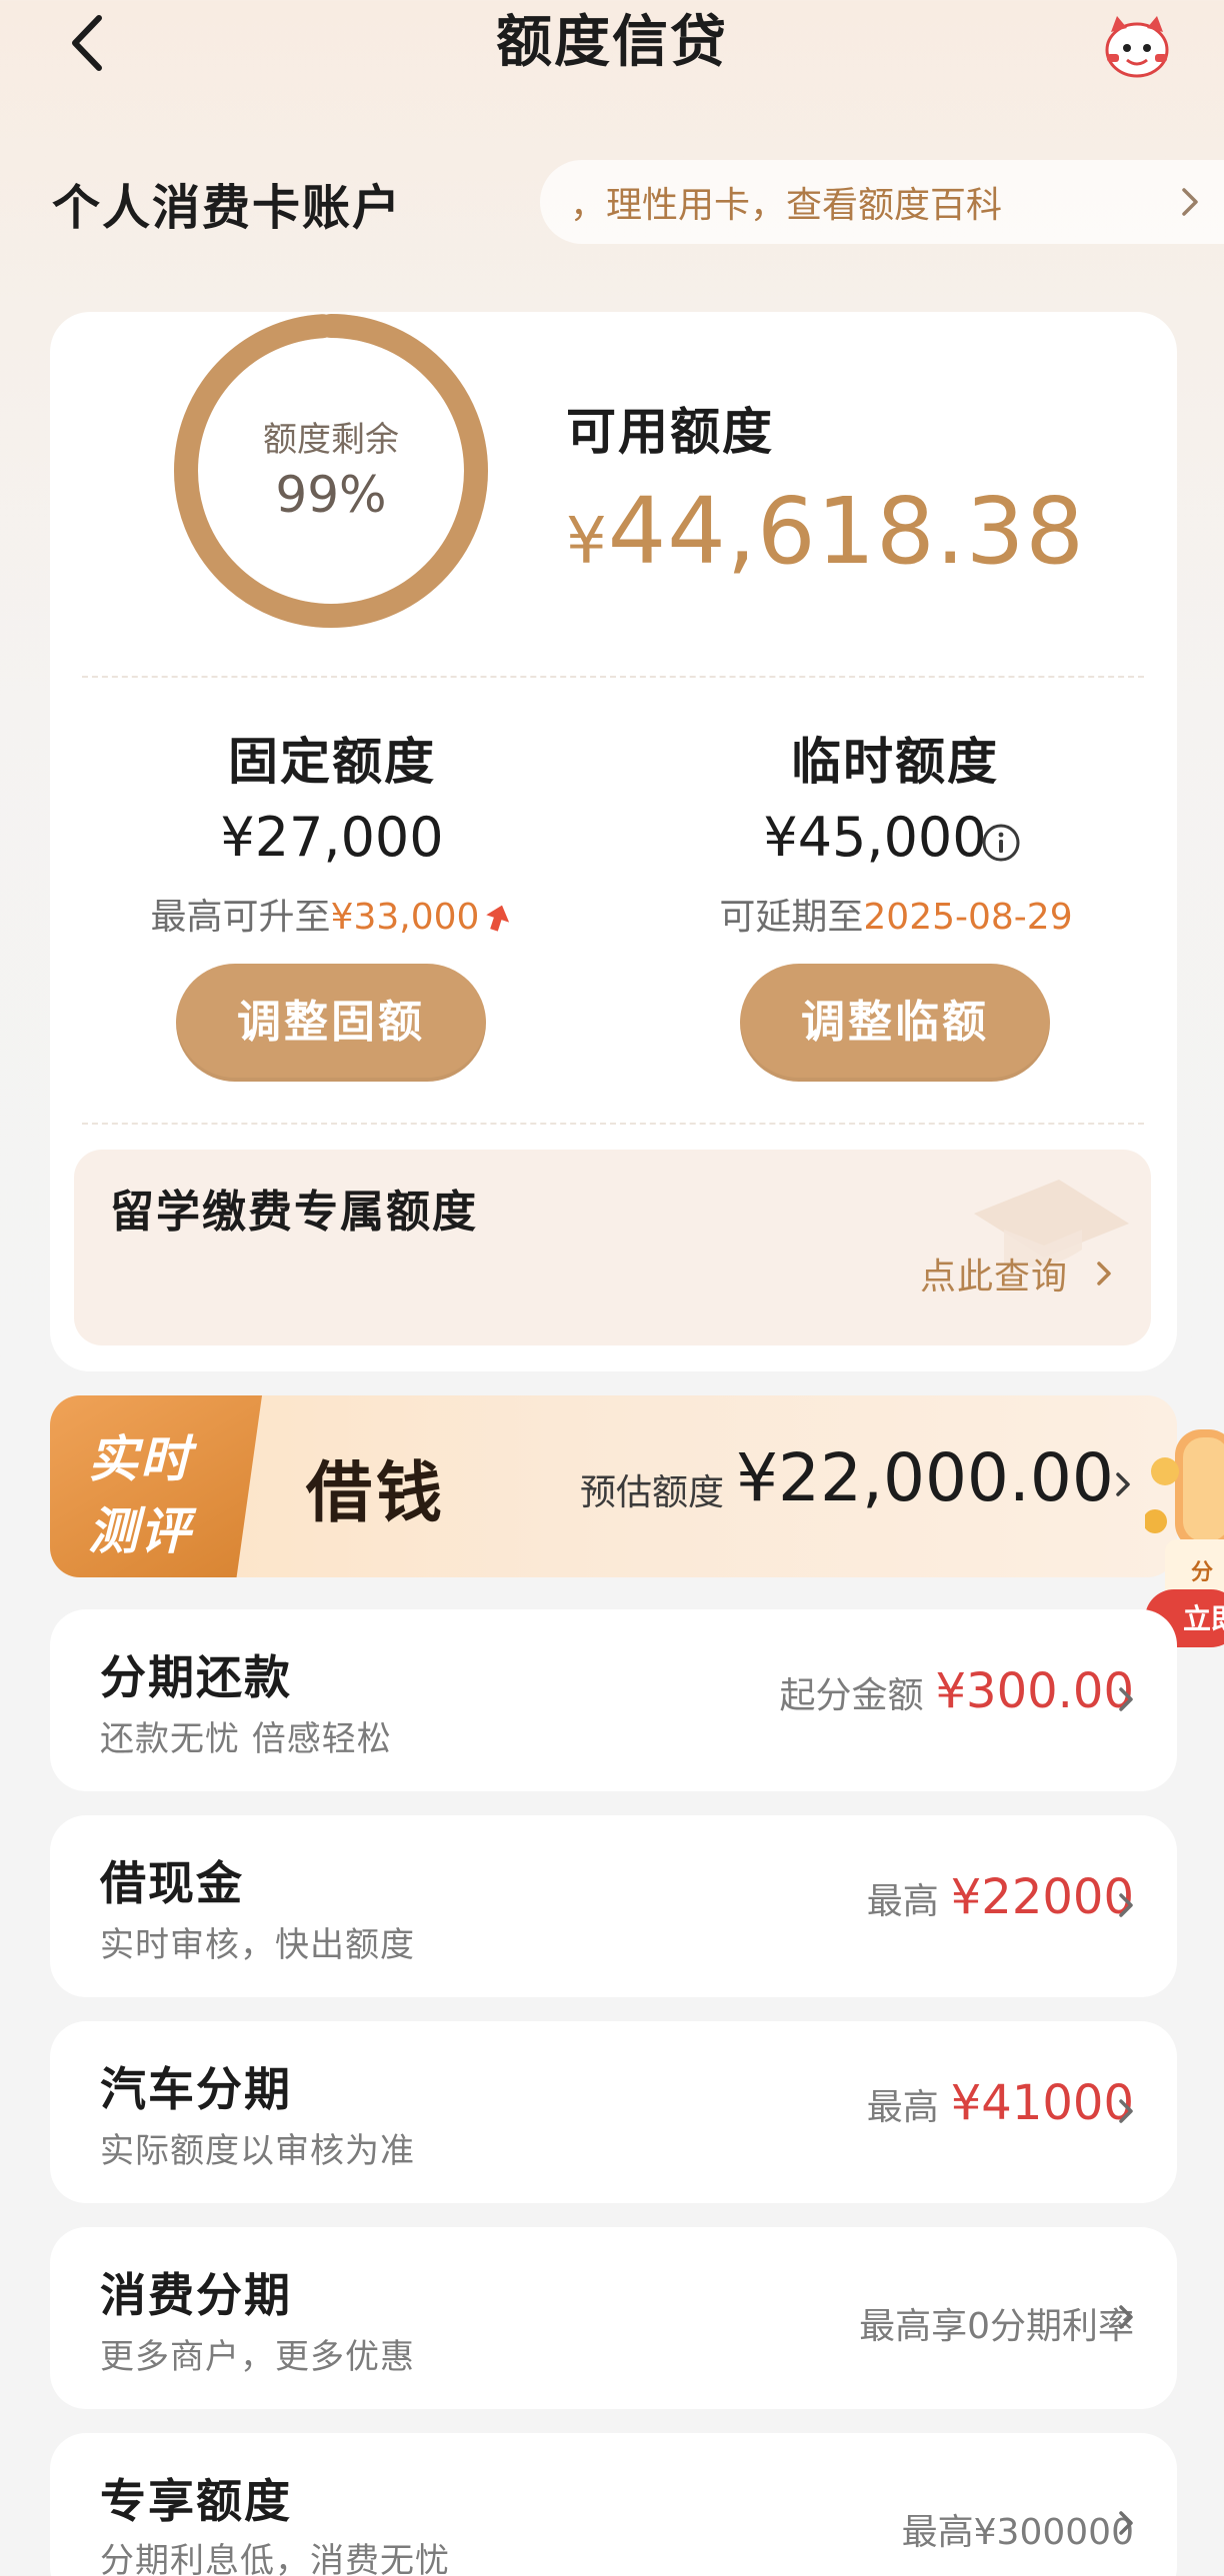 This screenshot has height=2576, width=1224. What do you see at coordinates (1017, 2532) in the screenshot?
I see `row-right-label: 最高¥300000` at bounding box center [1017, 2532].